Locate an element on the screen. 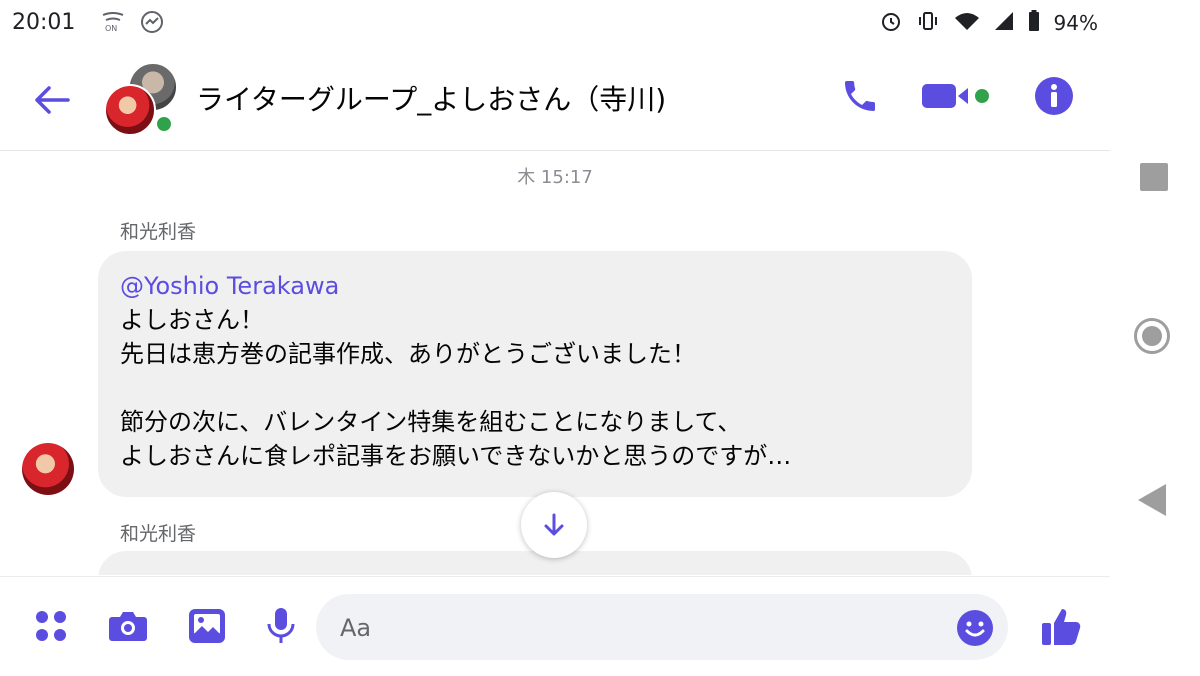  svg-text: ON is located at coordinates (111, 28).